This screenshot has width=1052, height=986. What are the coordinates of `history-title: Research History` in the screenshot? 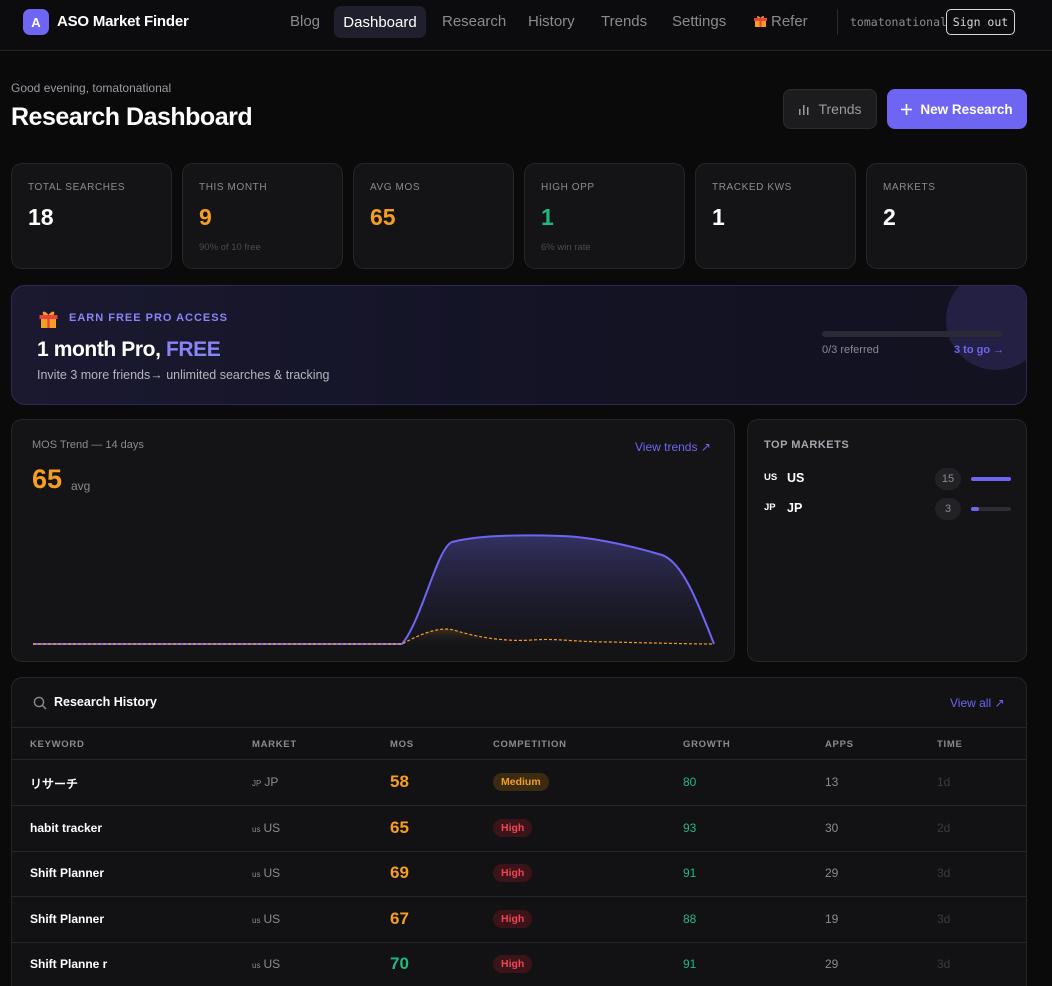 It's located at (105, 702).